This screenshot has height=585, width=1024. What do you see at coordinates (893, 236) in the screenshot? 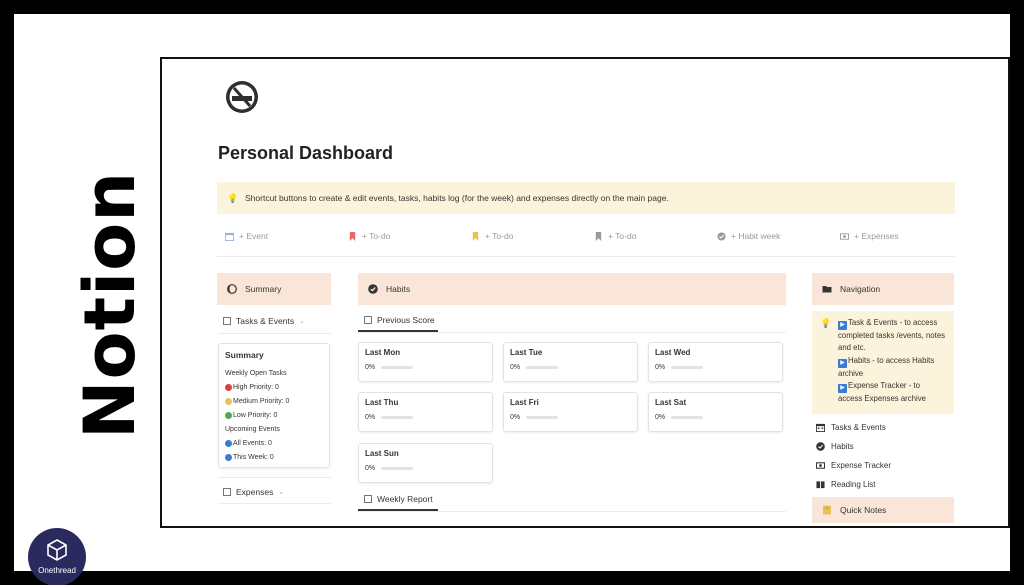
I see `add-expenses-button: + Expenses` at bounding box center [893, 236].